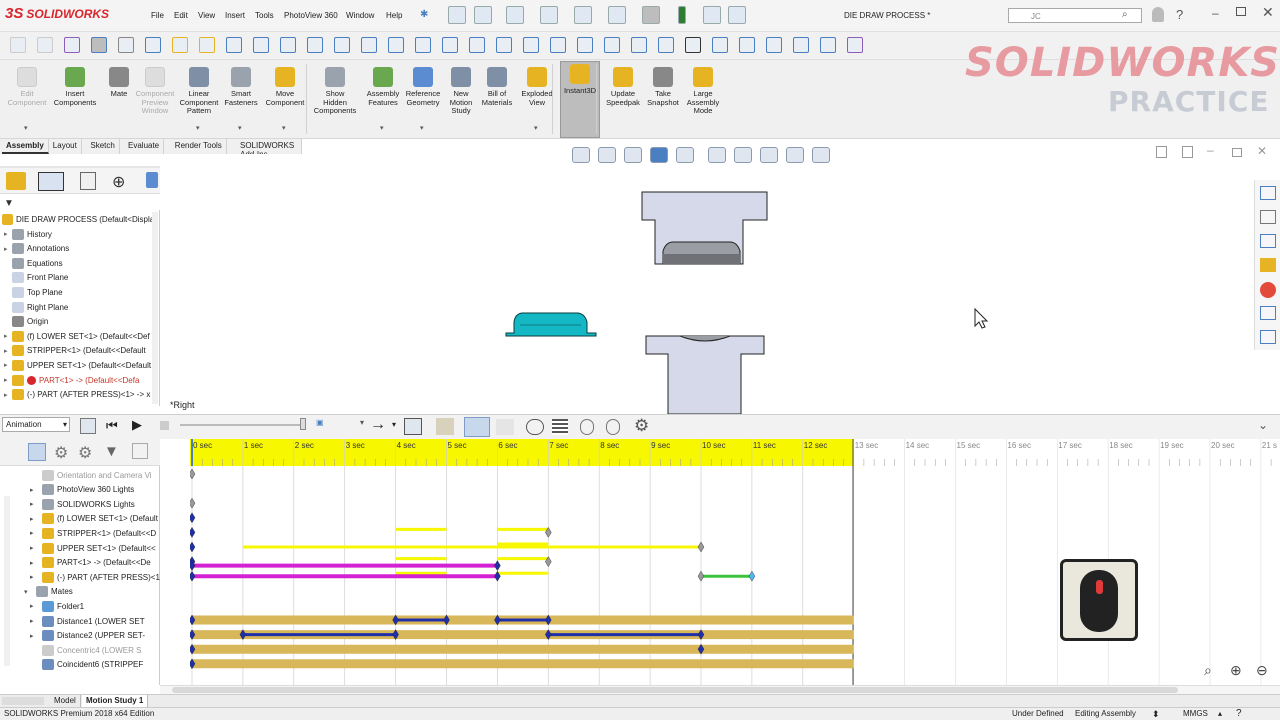 This screenshot has width=1280, height=720. I want to click on show-hidden-components-button: Show Hidden Components, so click(335, 101).